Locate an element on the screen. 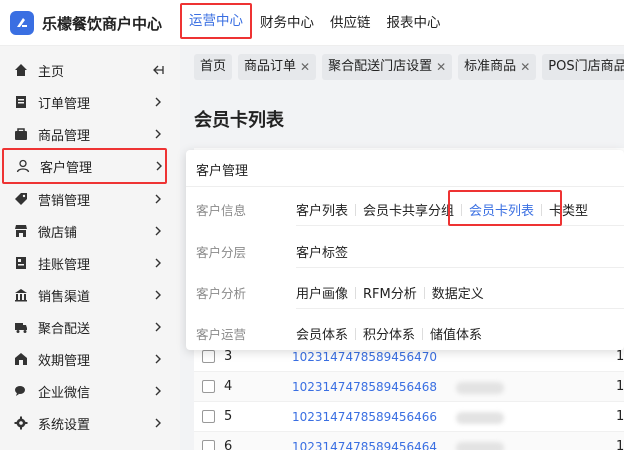 The width and height of the screenshot is (624, 450). sidebar-item-settings: 系统设置 is located at coordinates (90, 423).